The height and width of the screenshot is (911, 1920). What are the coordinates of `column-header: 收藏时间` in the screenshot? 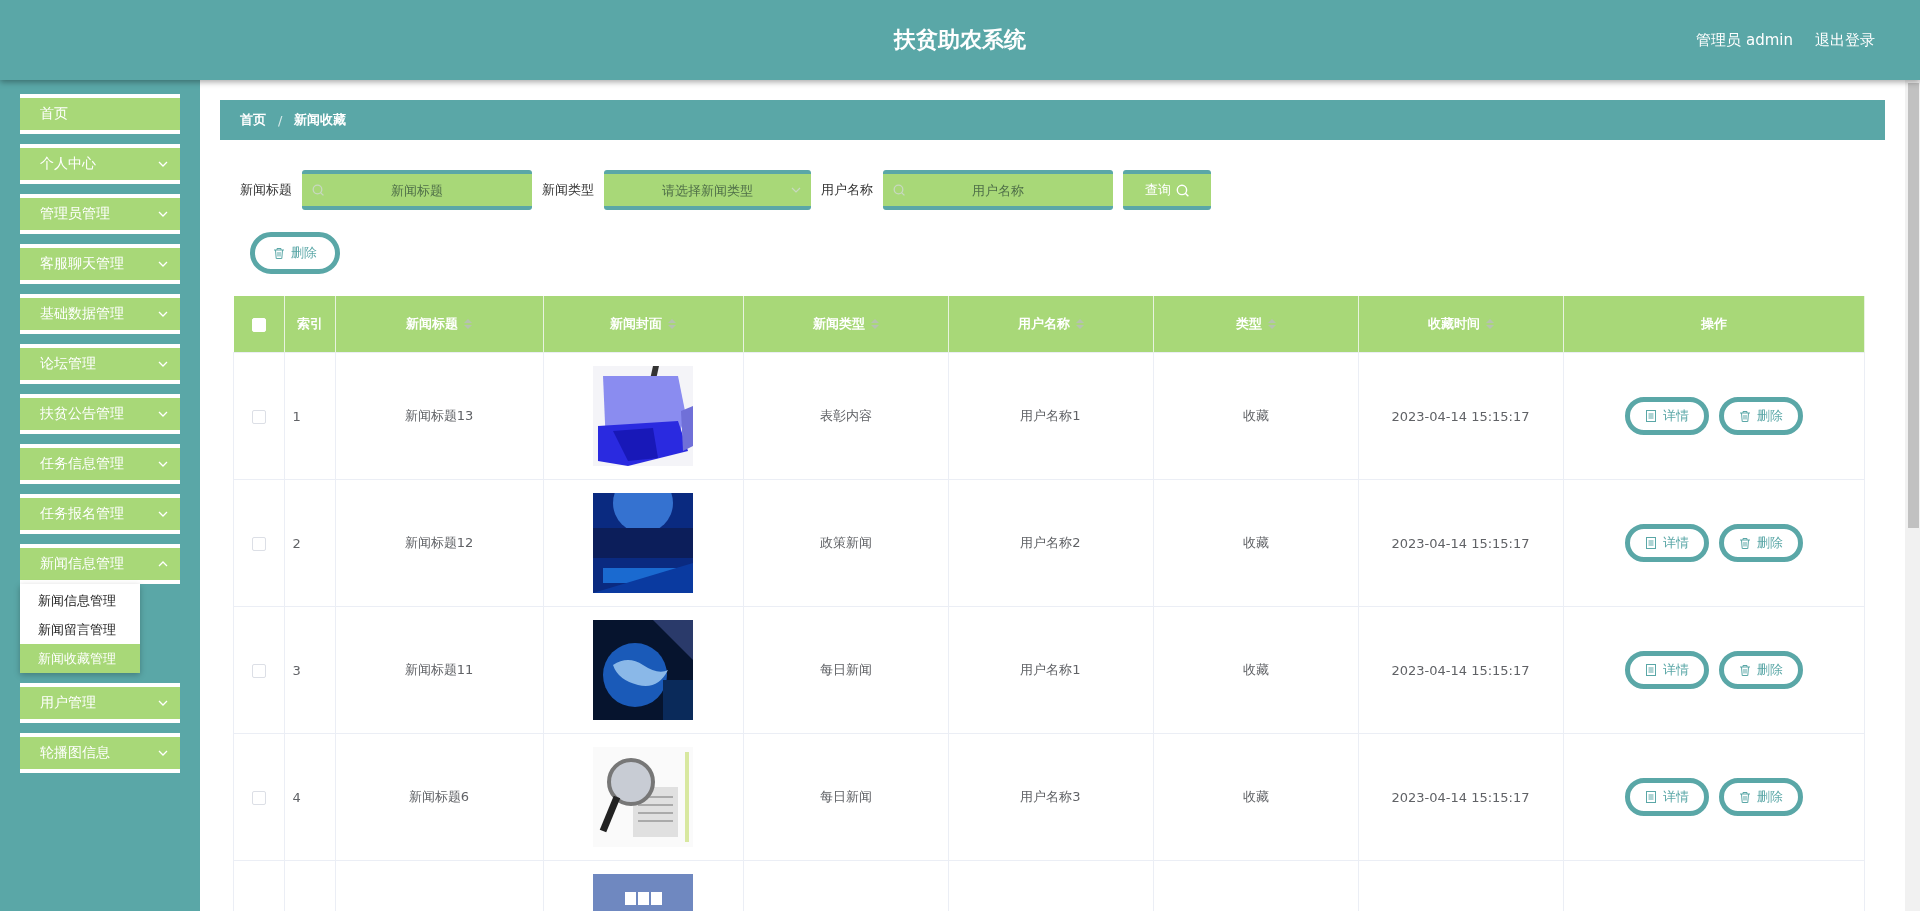 It's located at (1453, 324).